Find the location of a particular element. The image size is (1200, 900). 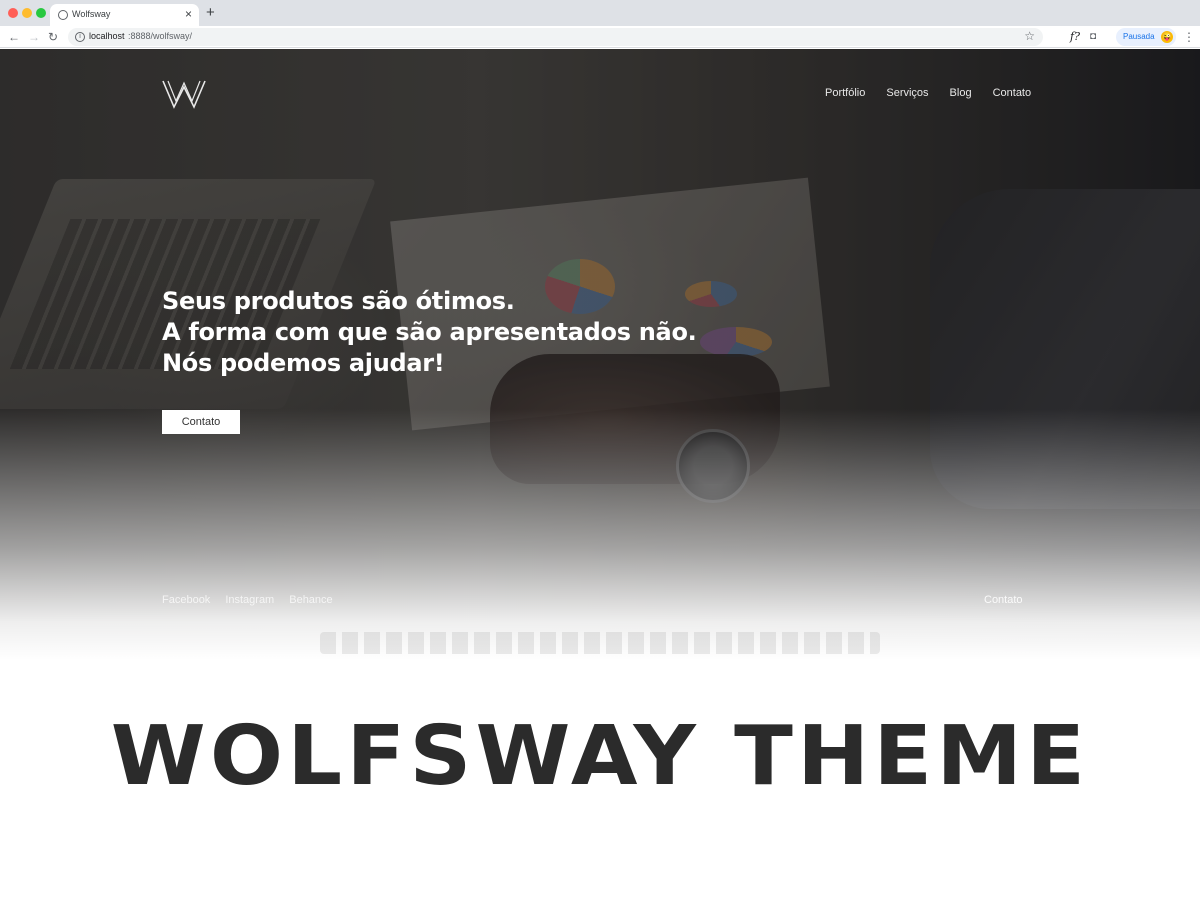

theme-title: WOLFSWAY THEME is located at coordinates (600, 756).